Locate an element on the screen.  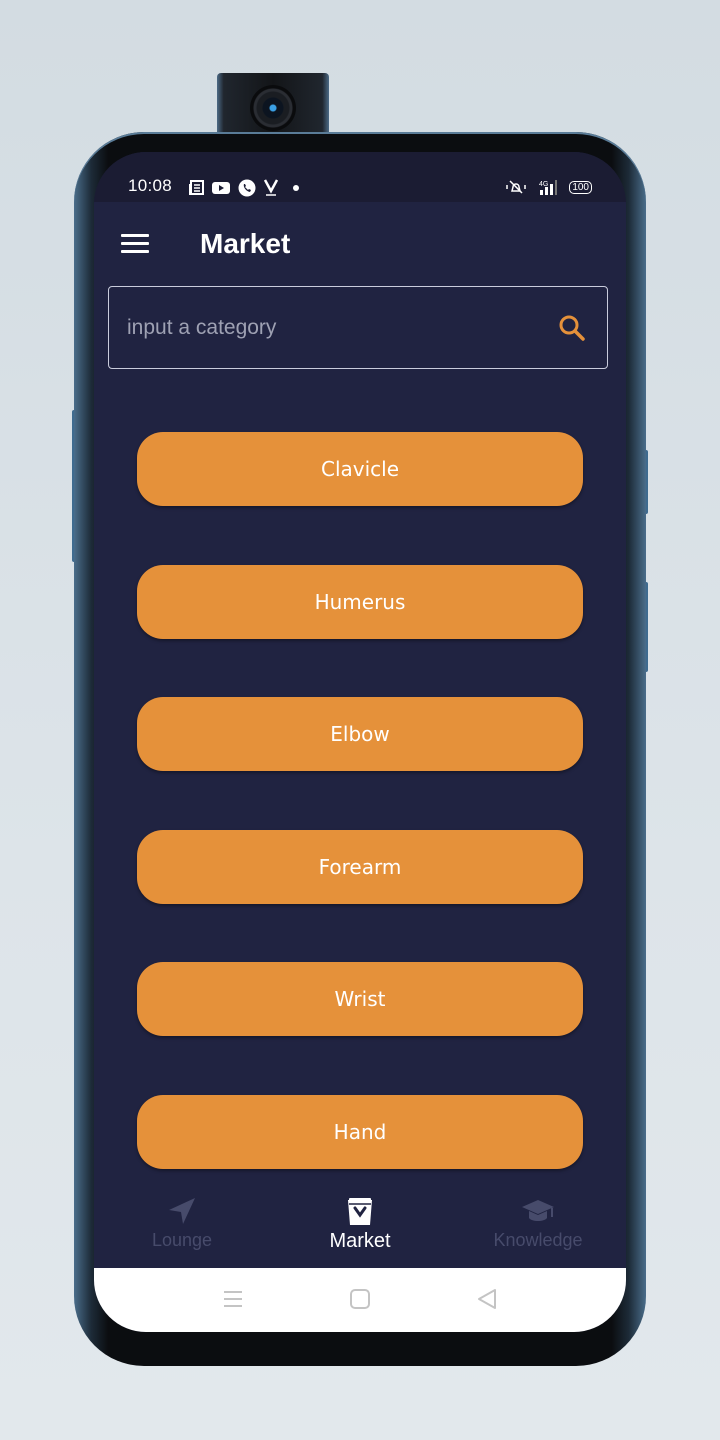
signal-4g-icon: 4G is located at coordinates (548, 187).